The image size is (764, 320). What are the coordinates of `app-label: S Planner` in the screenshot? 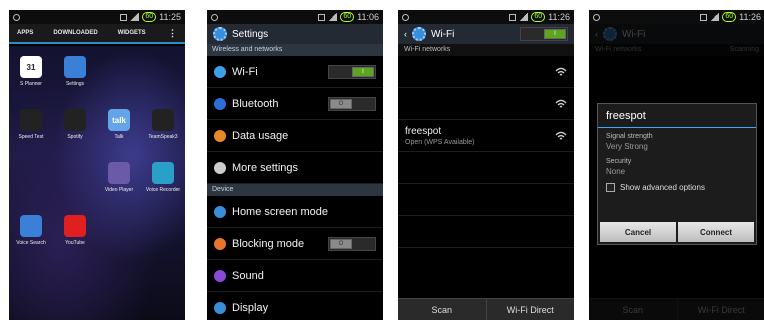 It's located at (31, 84).